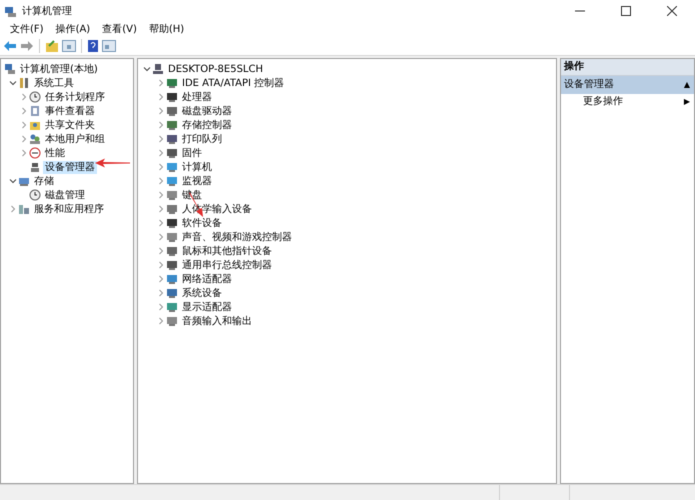  Describe the element at coordinates (672, 11) in the screenshot. I see `close-icon` at that location.